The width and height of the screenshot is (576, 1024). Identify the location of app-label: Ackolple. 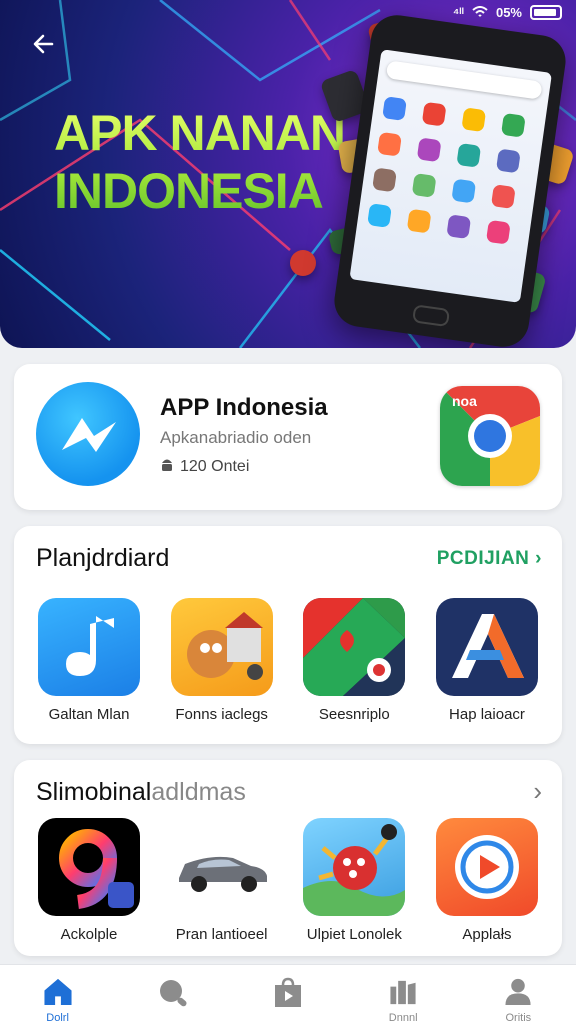
(89, 934).